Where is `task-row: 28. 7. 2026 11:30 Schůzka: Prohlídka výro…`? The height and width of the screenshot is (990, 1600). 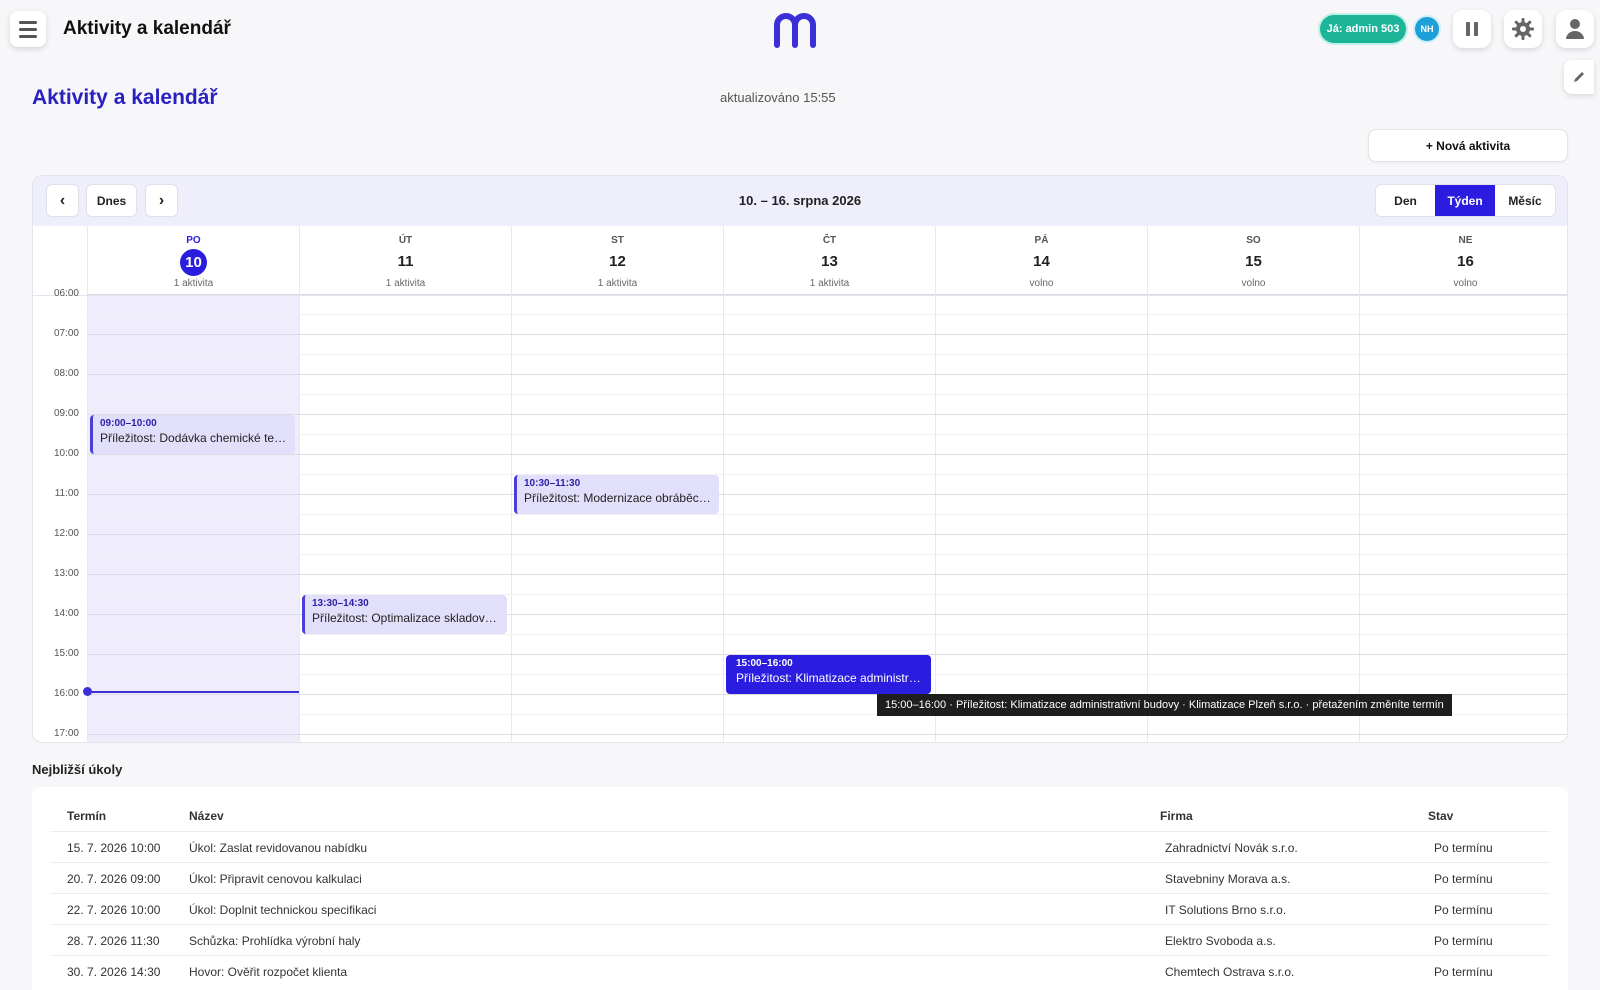
task-row: 28. 7. 2026 11:30 Schůzka: Prohlídka výro… is located at coordinates (800, 940).